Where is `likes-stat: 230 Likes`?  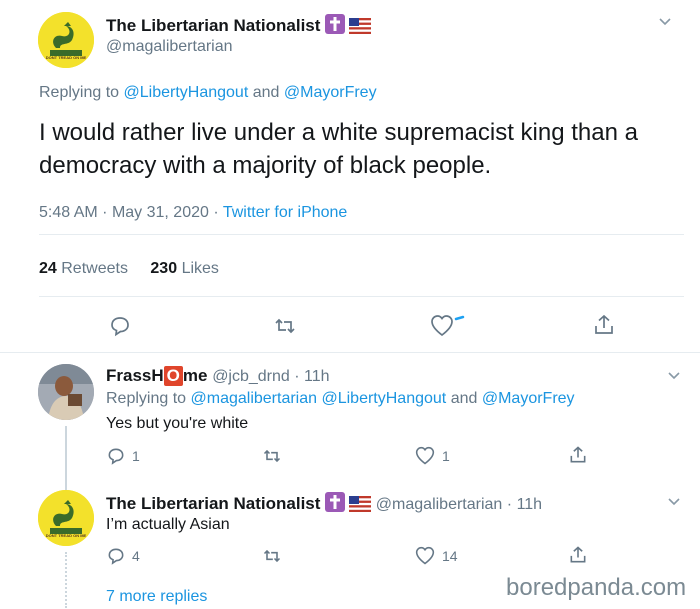 likes-stat: 230 Likes is located at coordinates (184, 268).